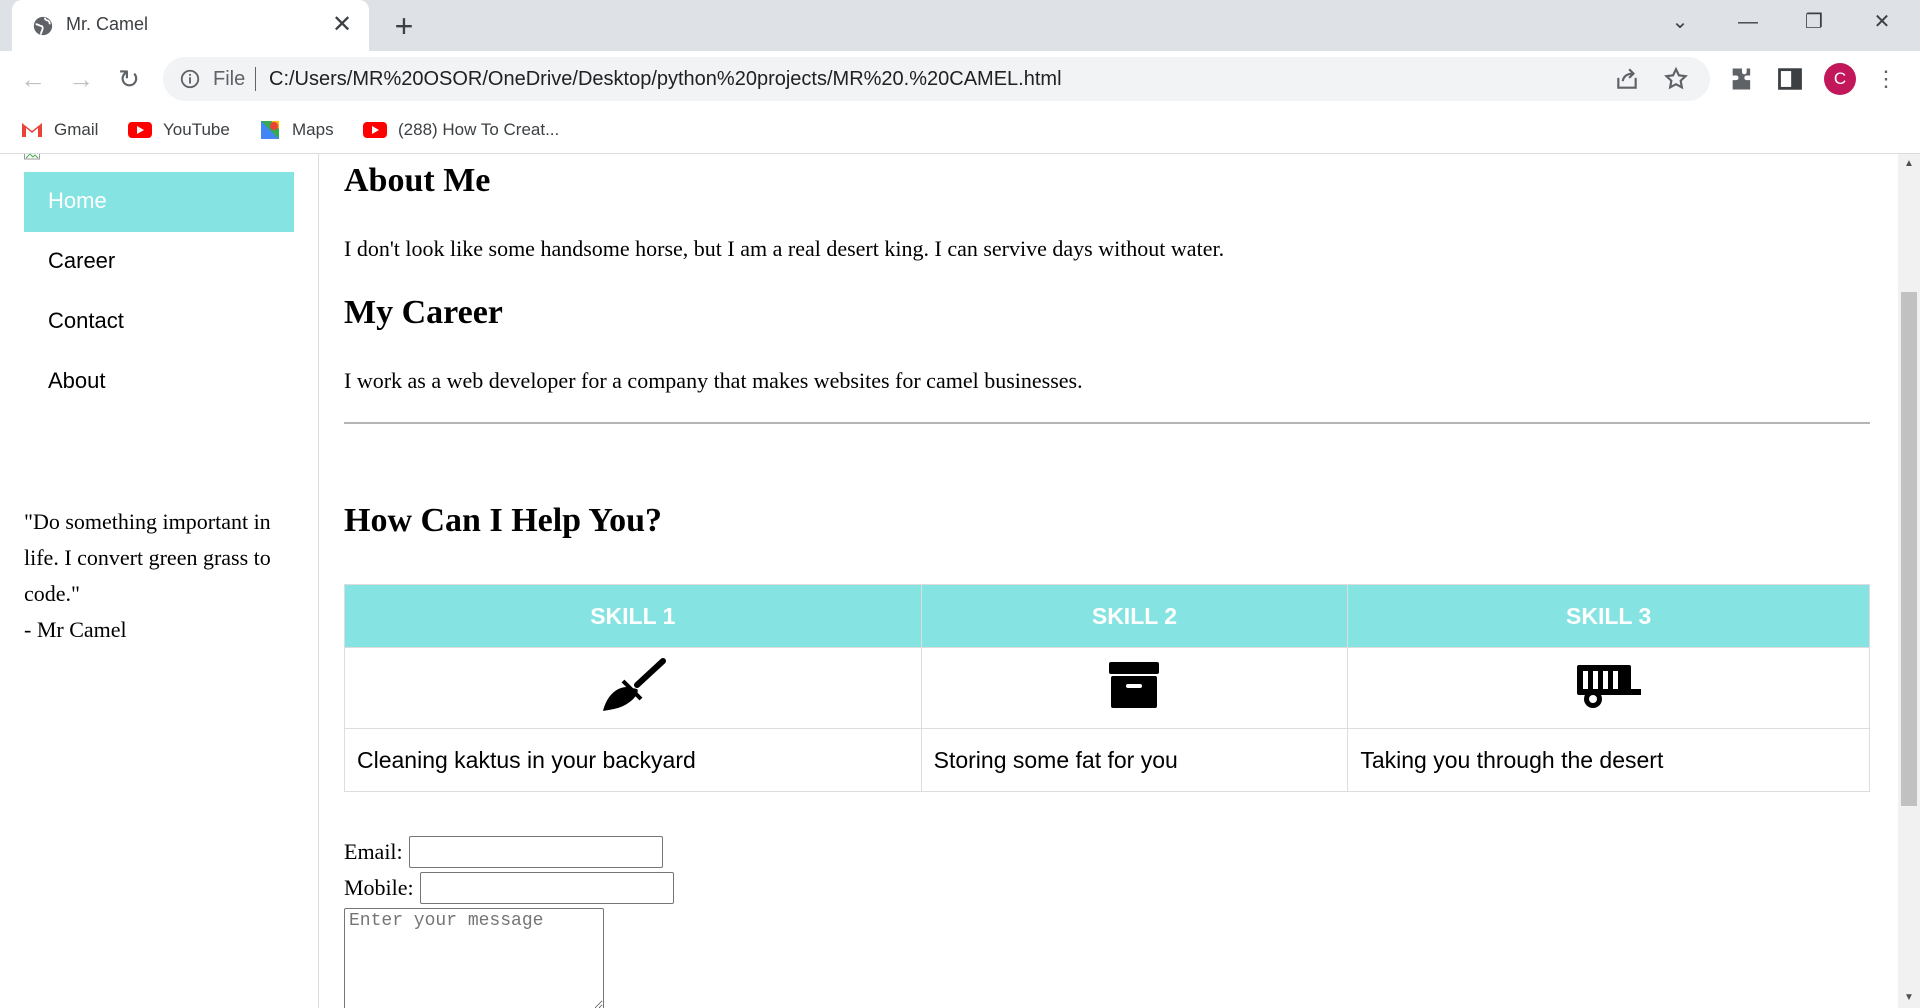 Image resolution: width=1920 pixels, height=1008 pixels. I want to click on career-heading: My Career, so click(423, 312).